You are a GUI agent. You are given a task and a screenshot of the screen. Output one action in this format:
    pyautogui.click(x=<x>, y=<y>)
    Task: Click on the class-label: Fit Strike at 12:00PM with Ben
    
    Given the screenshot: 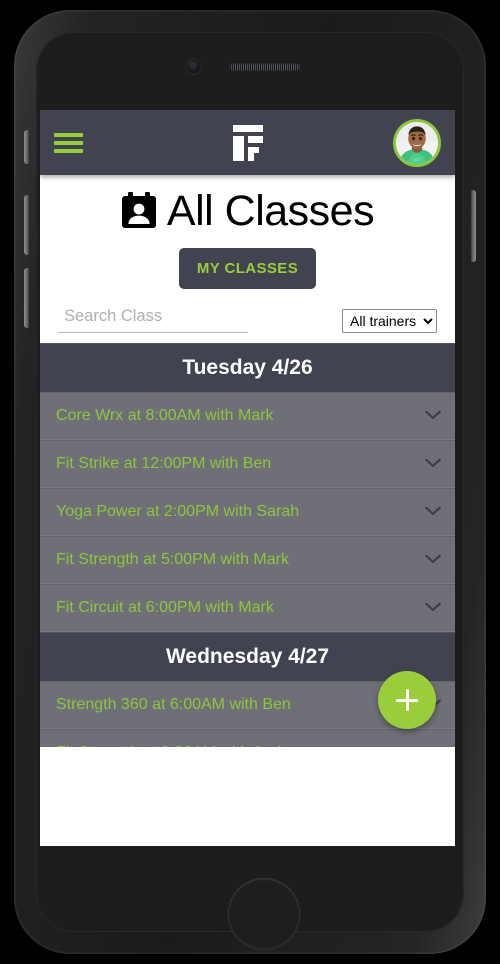 What is the action you would take?
    pyautogui.click(x=164, y=464)
    